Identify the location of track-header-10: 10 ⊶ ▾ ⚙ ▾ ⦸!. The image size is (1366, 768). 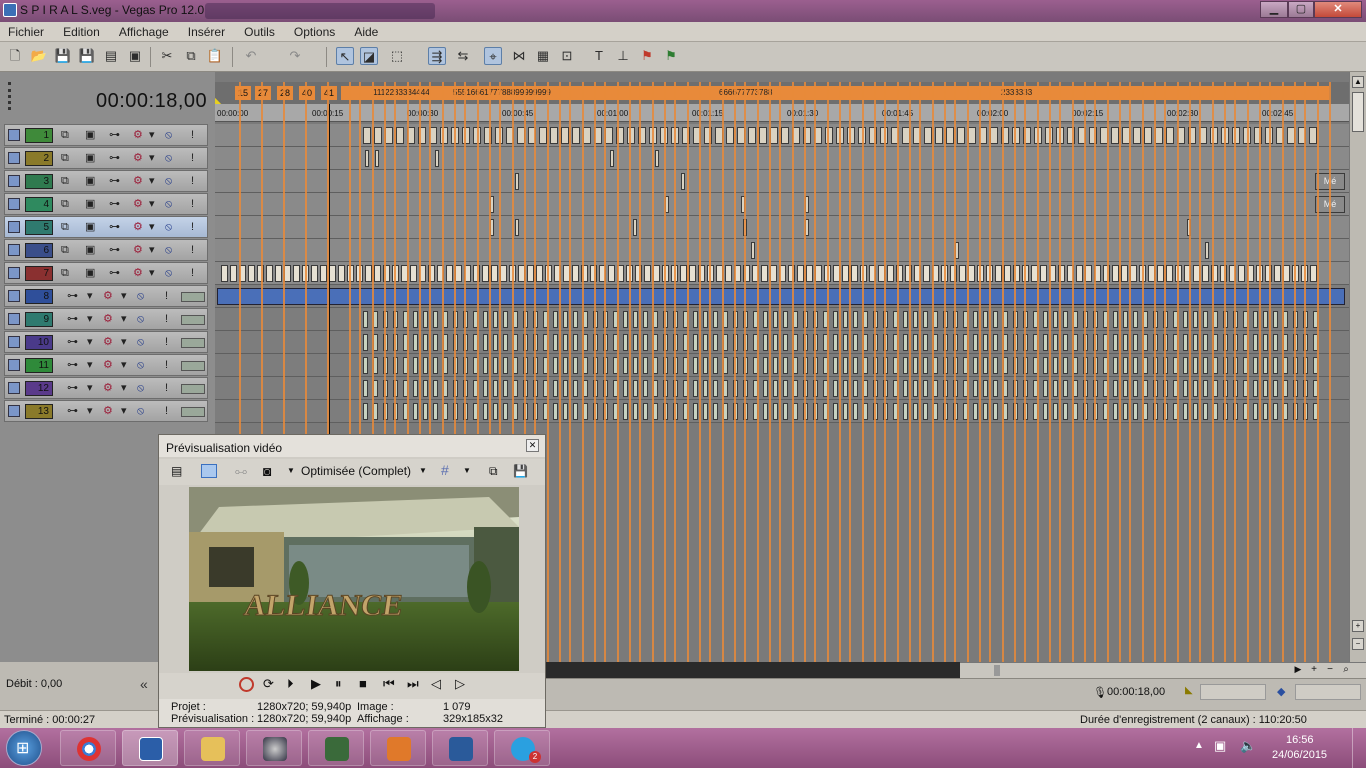
(106, 342).